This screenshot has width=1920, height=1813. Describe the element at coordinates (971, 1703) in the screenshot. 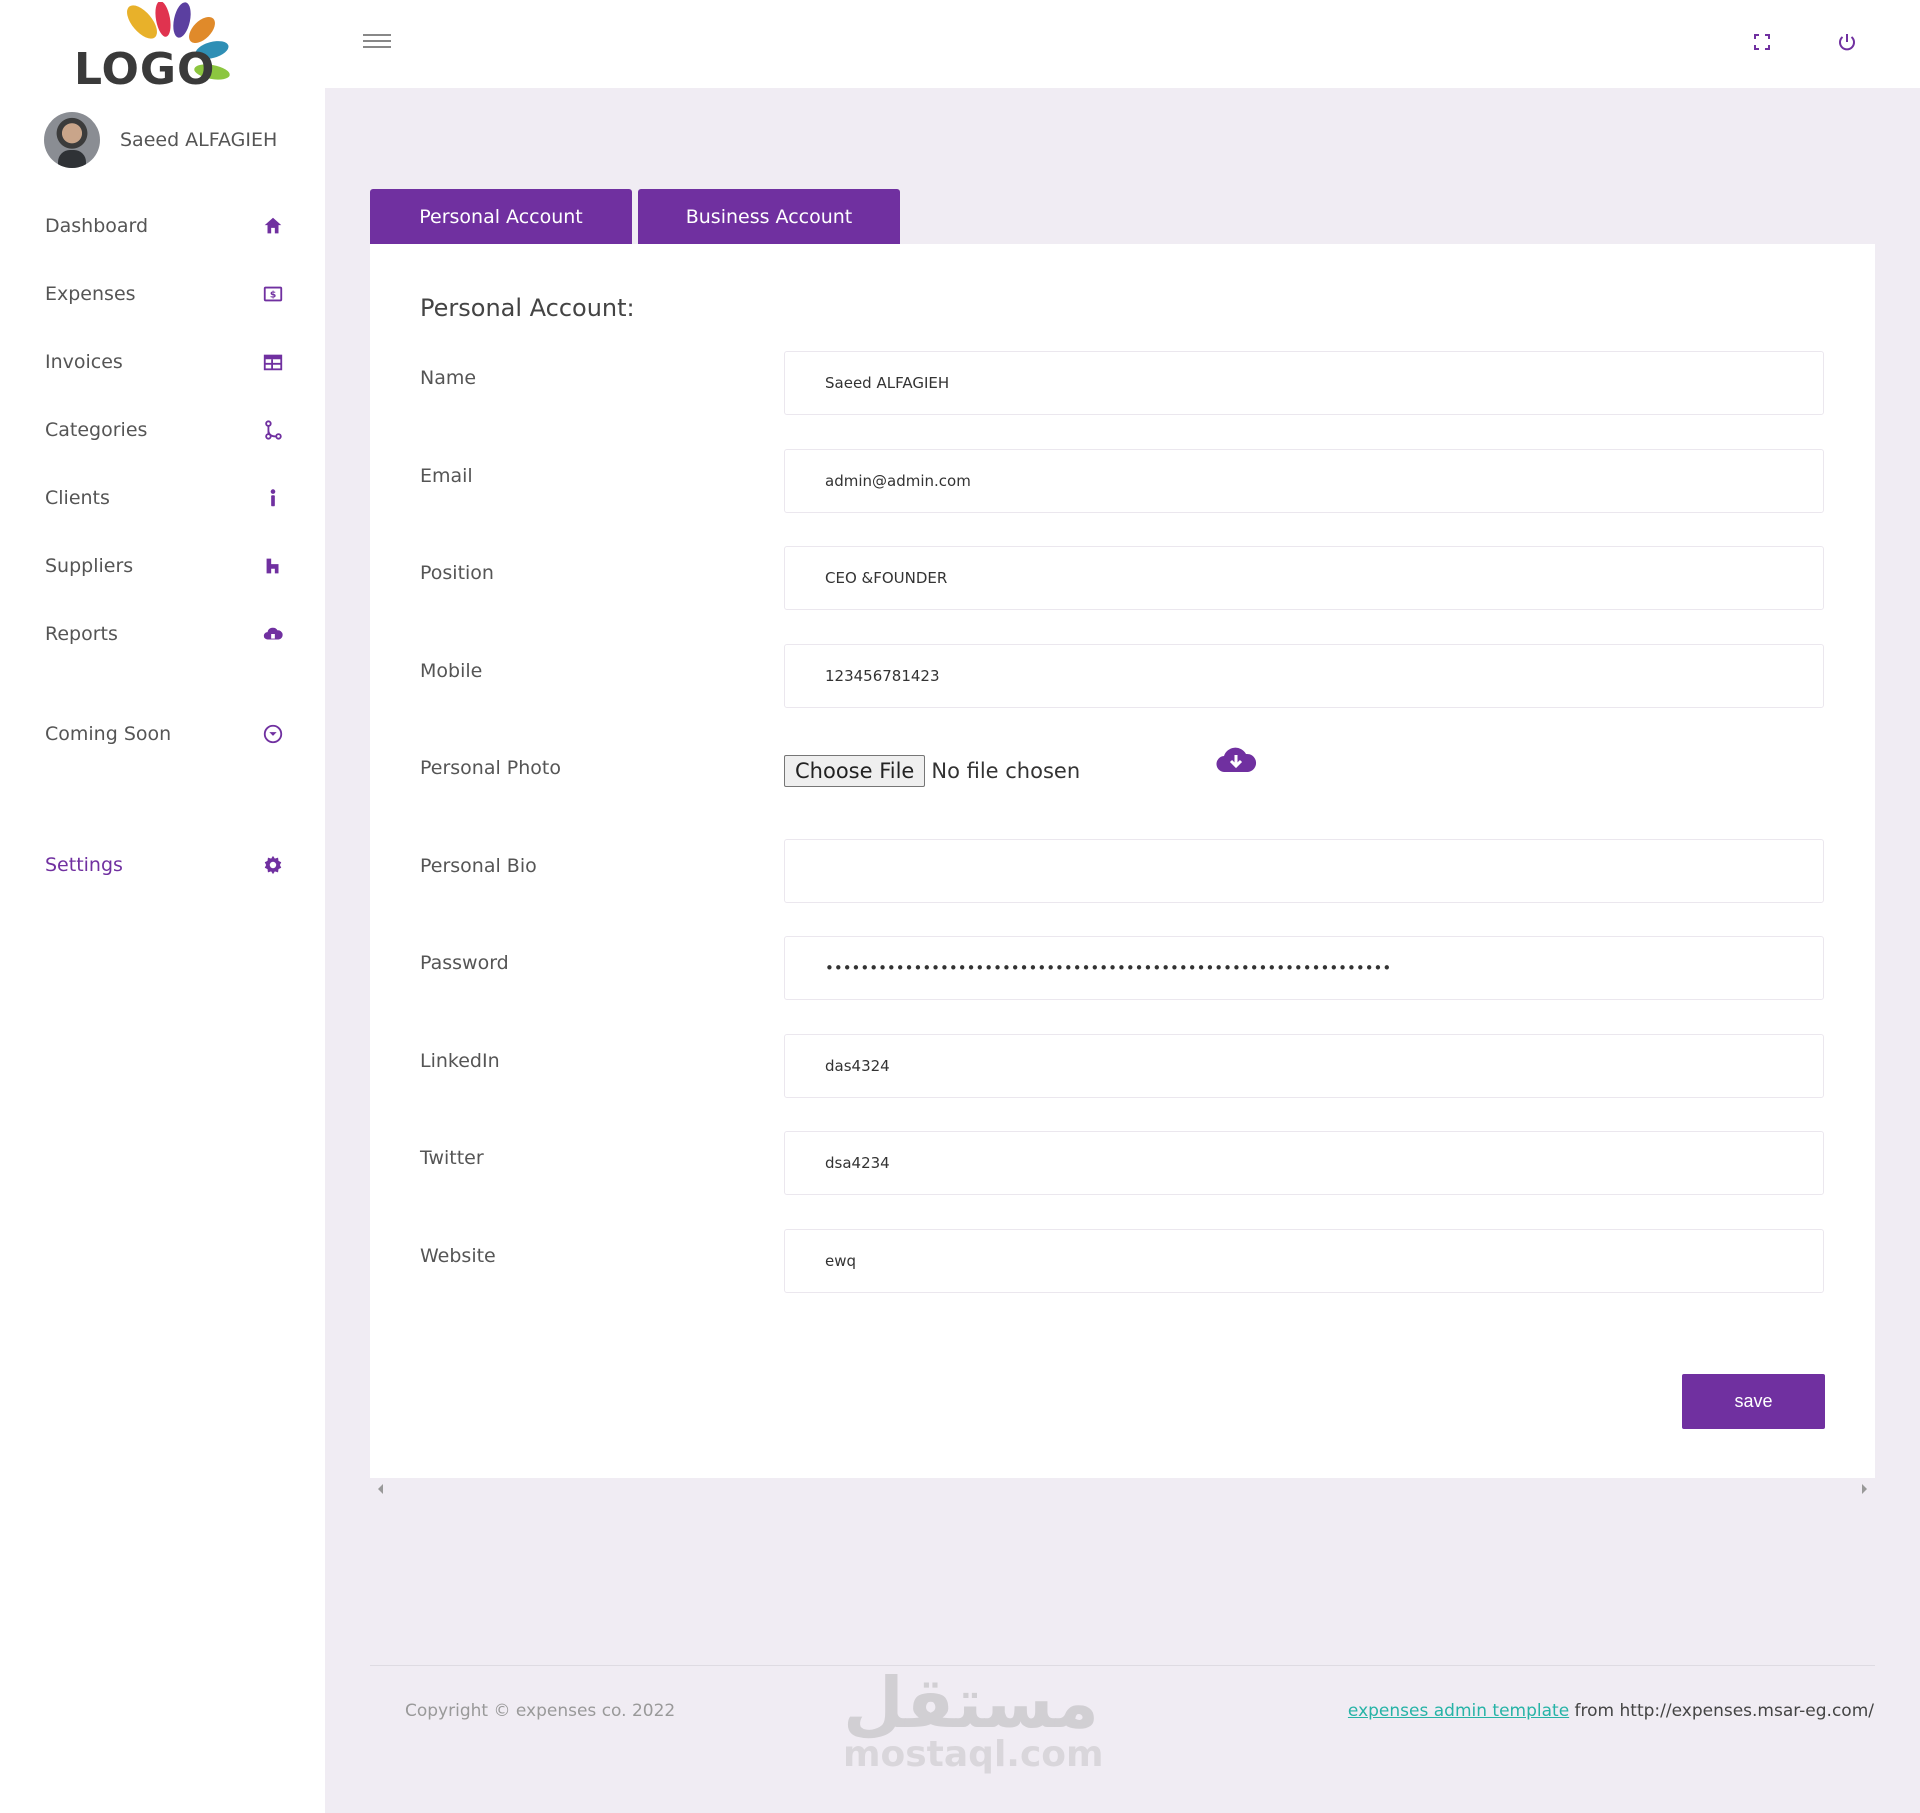

I see `watermark-arabic: مستقل` at that location.